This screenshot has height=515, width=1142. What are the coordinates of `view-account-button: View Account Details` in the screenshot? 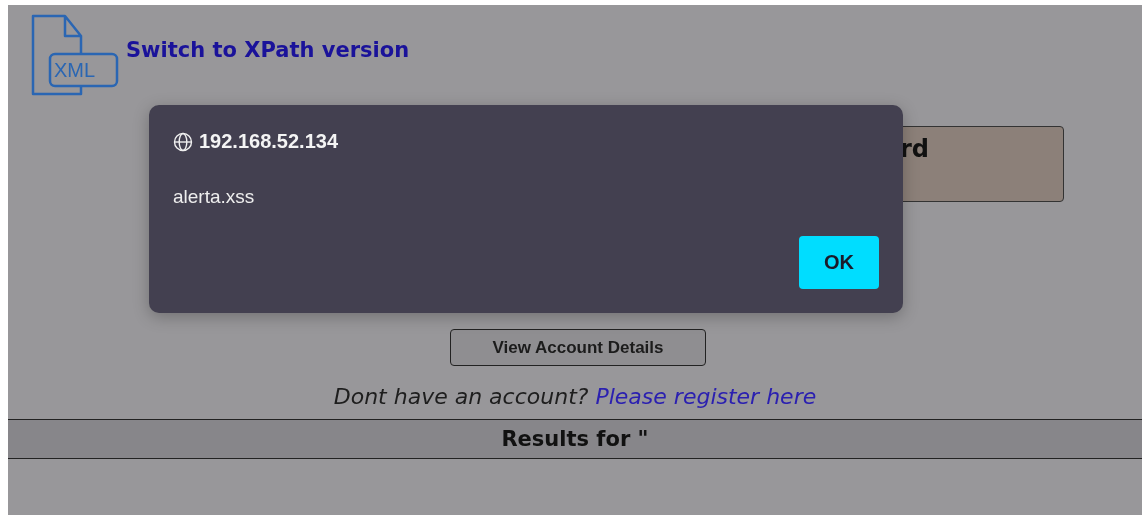 It's located at (578, 347).